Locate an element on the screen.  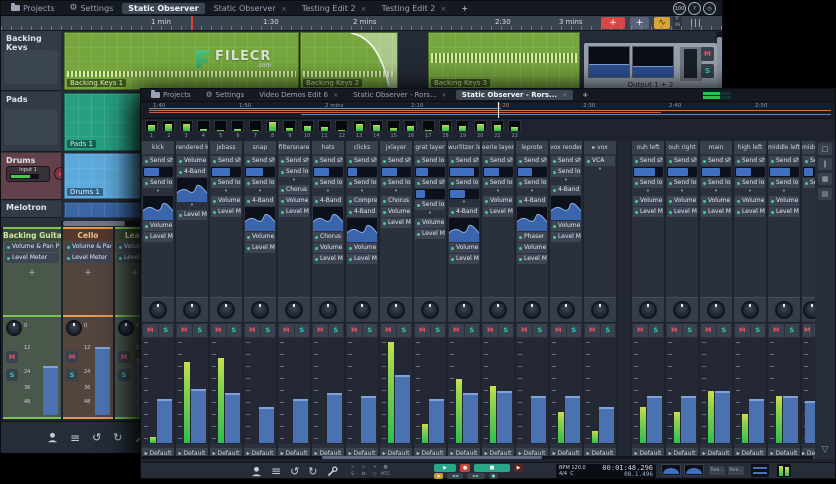
track-mini-meter: 14 is located at coordinates (376, 130).